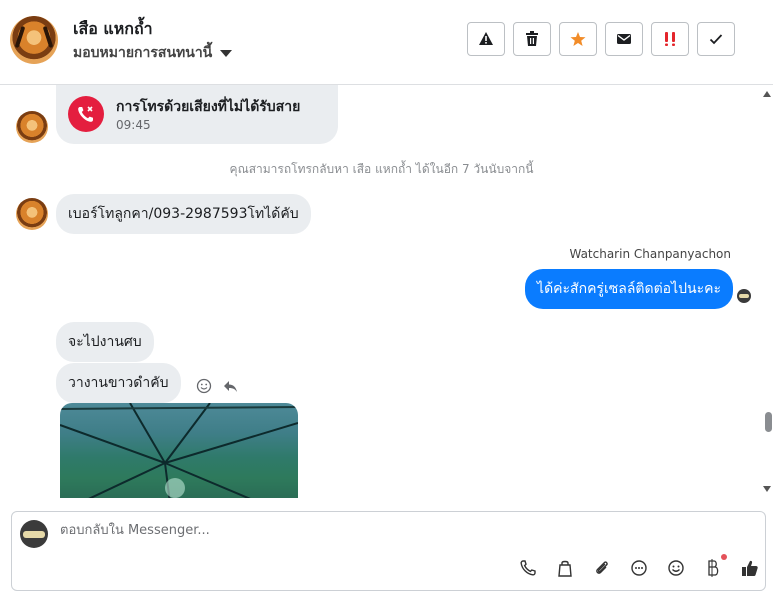 The height and width of the screenshot is (591, 773). I want to click on header-actions, so click(601, 39).